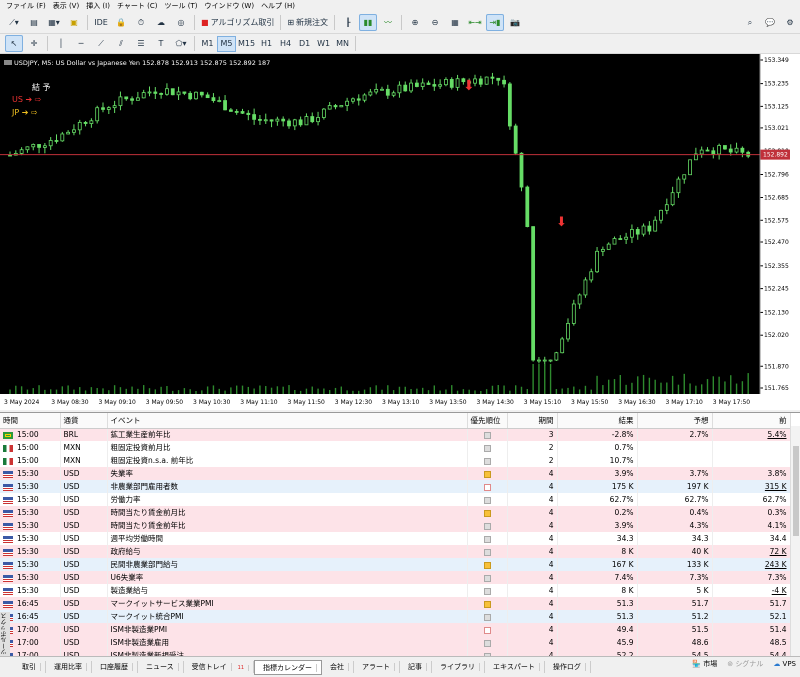  What do you see at coordinates (181, 43) in the screenshot?
I see `shapes-icon: ⬠▾` at bounding box center [181, 43].